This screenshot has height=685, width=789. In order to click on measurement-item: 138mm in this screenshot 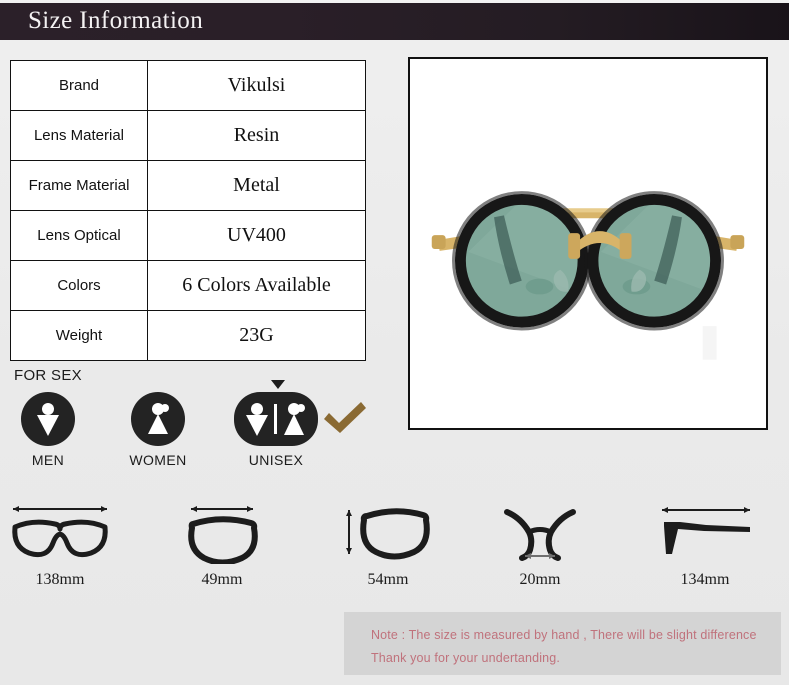, I will do `click(67, 542)`.